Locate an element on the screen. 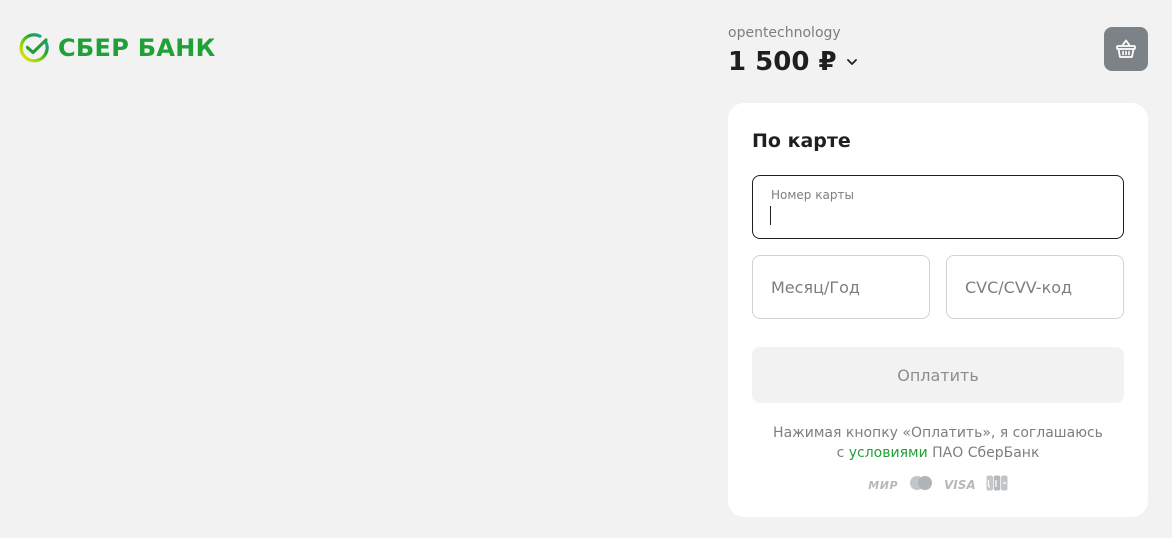 The width and height of the screenshot is (1172, 538). chevron-down-icon is located at coordinates (851, 62).